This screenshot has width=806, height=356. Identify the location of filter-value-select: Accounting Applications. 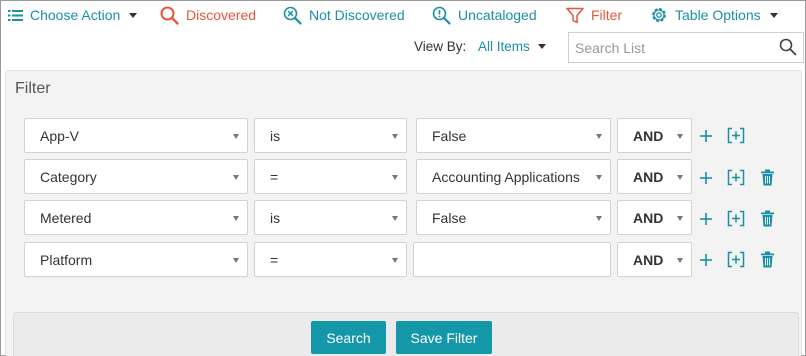
(513, 176).